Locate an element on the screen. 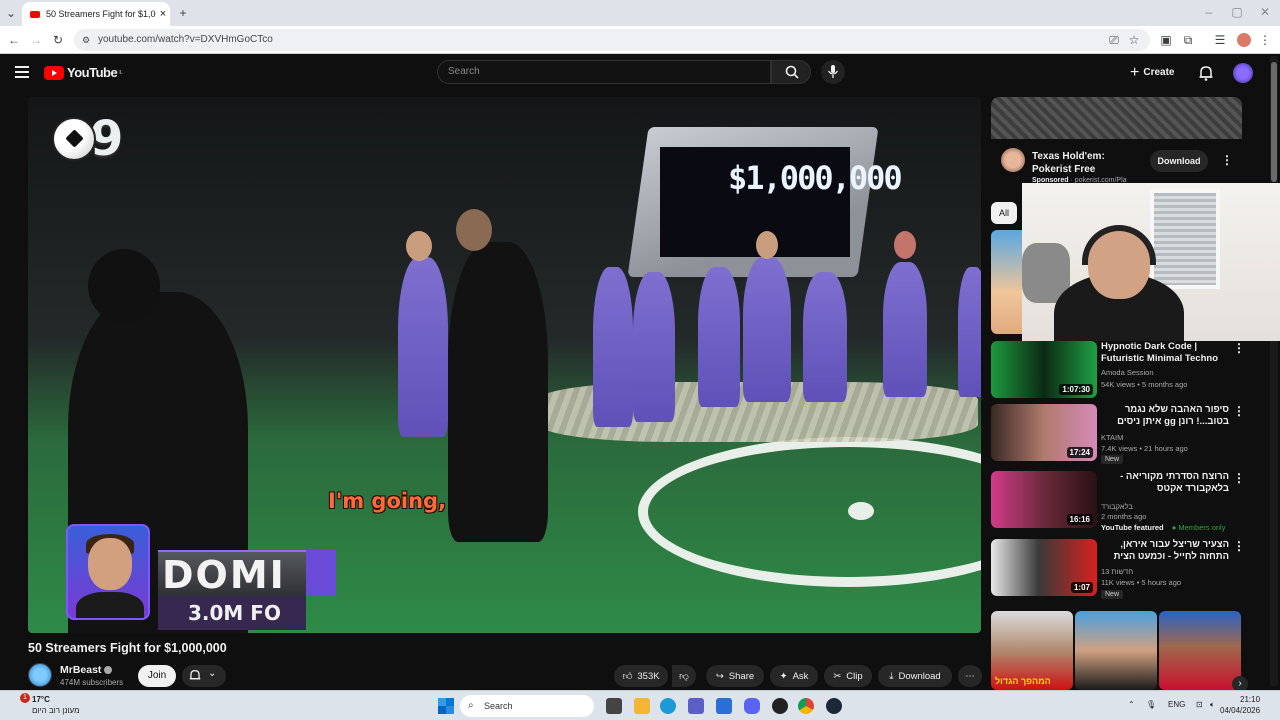 The width and height of the screenshot is (1280, 720). discord-icon is located at coordinates (752, 706).